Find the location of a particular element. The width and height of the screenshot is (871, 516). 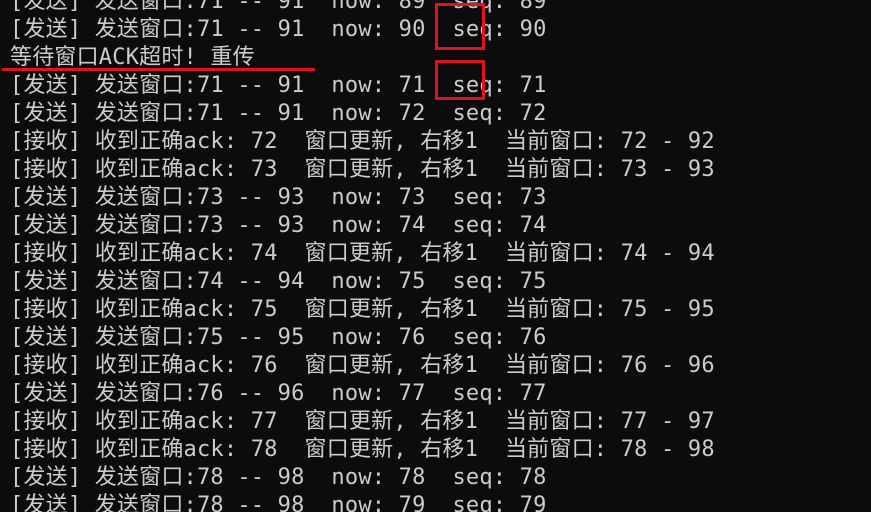

terminal-line: [发送] 发送窗口:71 -- 91 now: 89 seq: 89 is located at coordinates (278, 7).